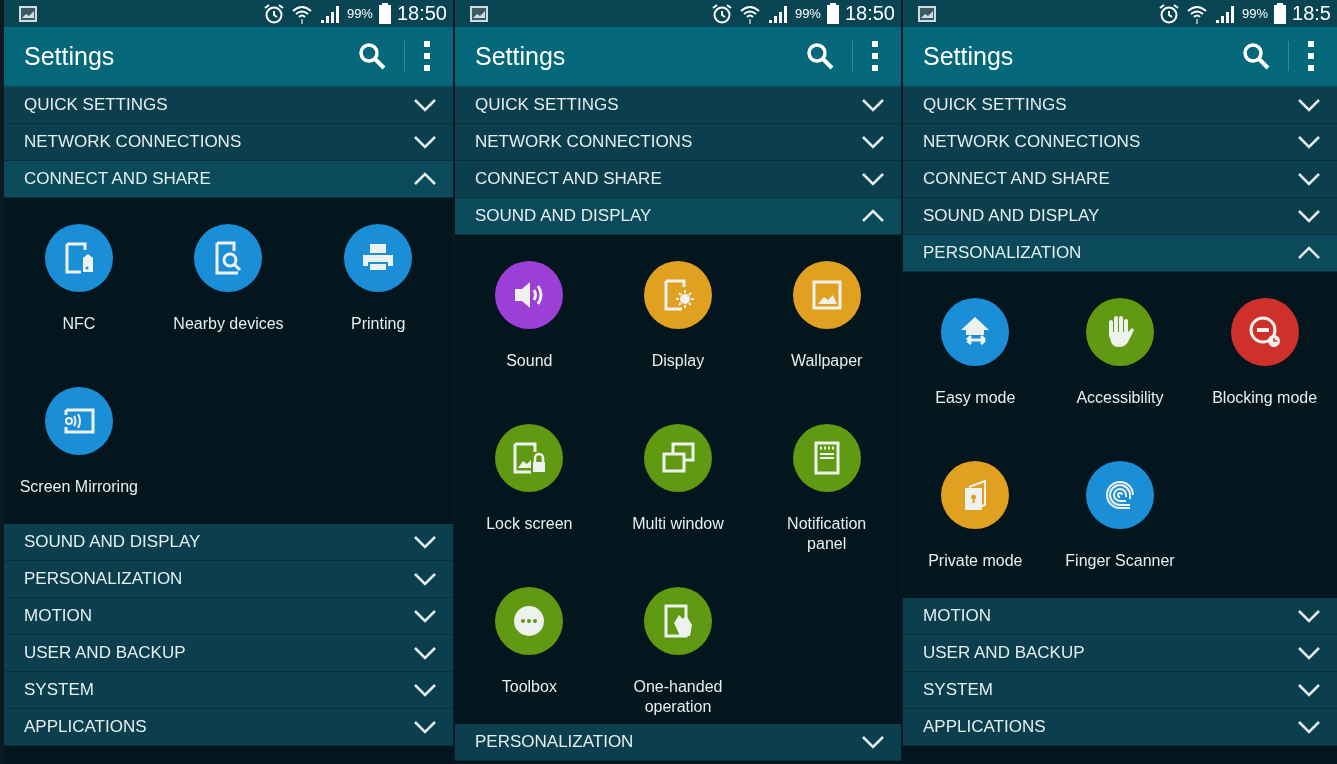 This screenshot has width=1337, height=764. Describe the element at coordinates (228, 279) in the screenshot. I see `settings-shortcut: Nearby devices` at that location.